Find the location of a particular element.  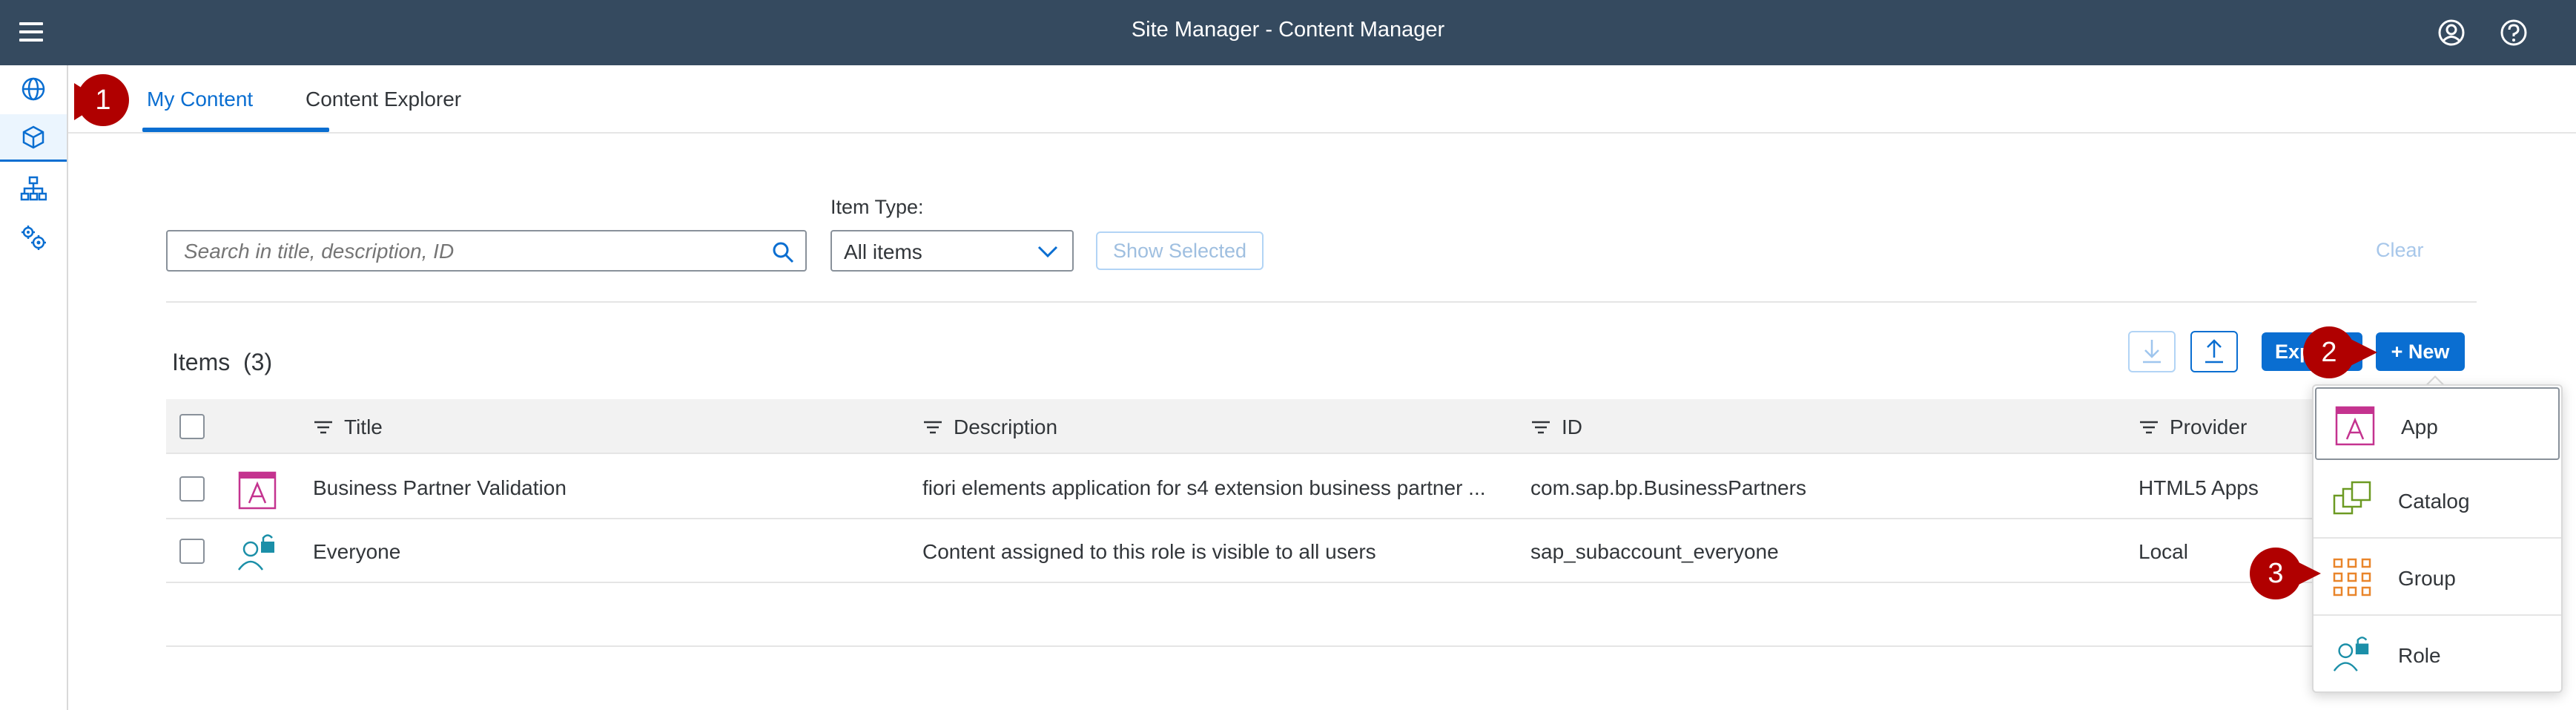

callout-badge-1: 1 is located at coordinates (103, 100).